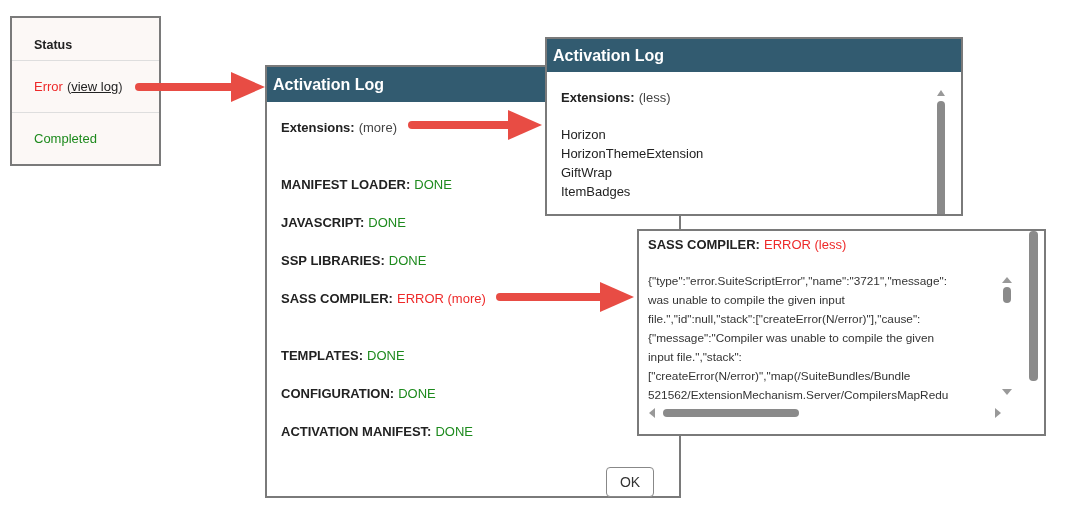  What do you see at coordinates (48, 86) in the screenshot?
I see `status-text: Error` at bounding box center [48, 86].